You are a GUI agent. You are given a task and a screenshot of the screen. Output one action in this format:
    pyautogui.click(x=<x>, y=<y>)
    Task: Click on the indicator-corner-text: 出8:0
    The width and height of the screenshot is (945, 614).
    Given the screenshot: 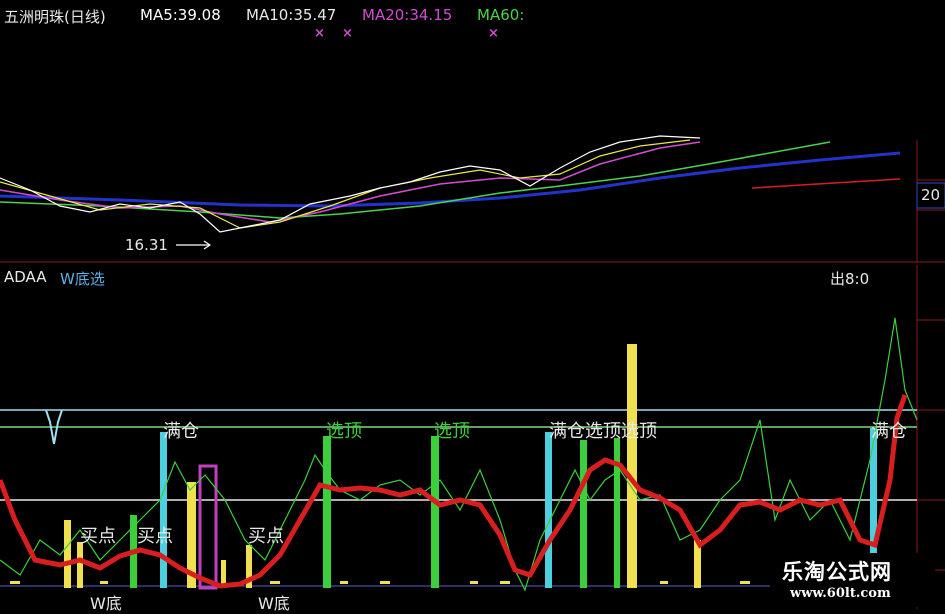 What is the action you would take?
    pyautogui.click(x=850, y=279)
    